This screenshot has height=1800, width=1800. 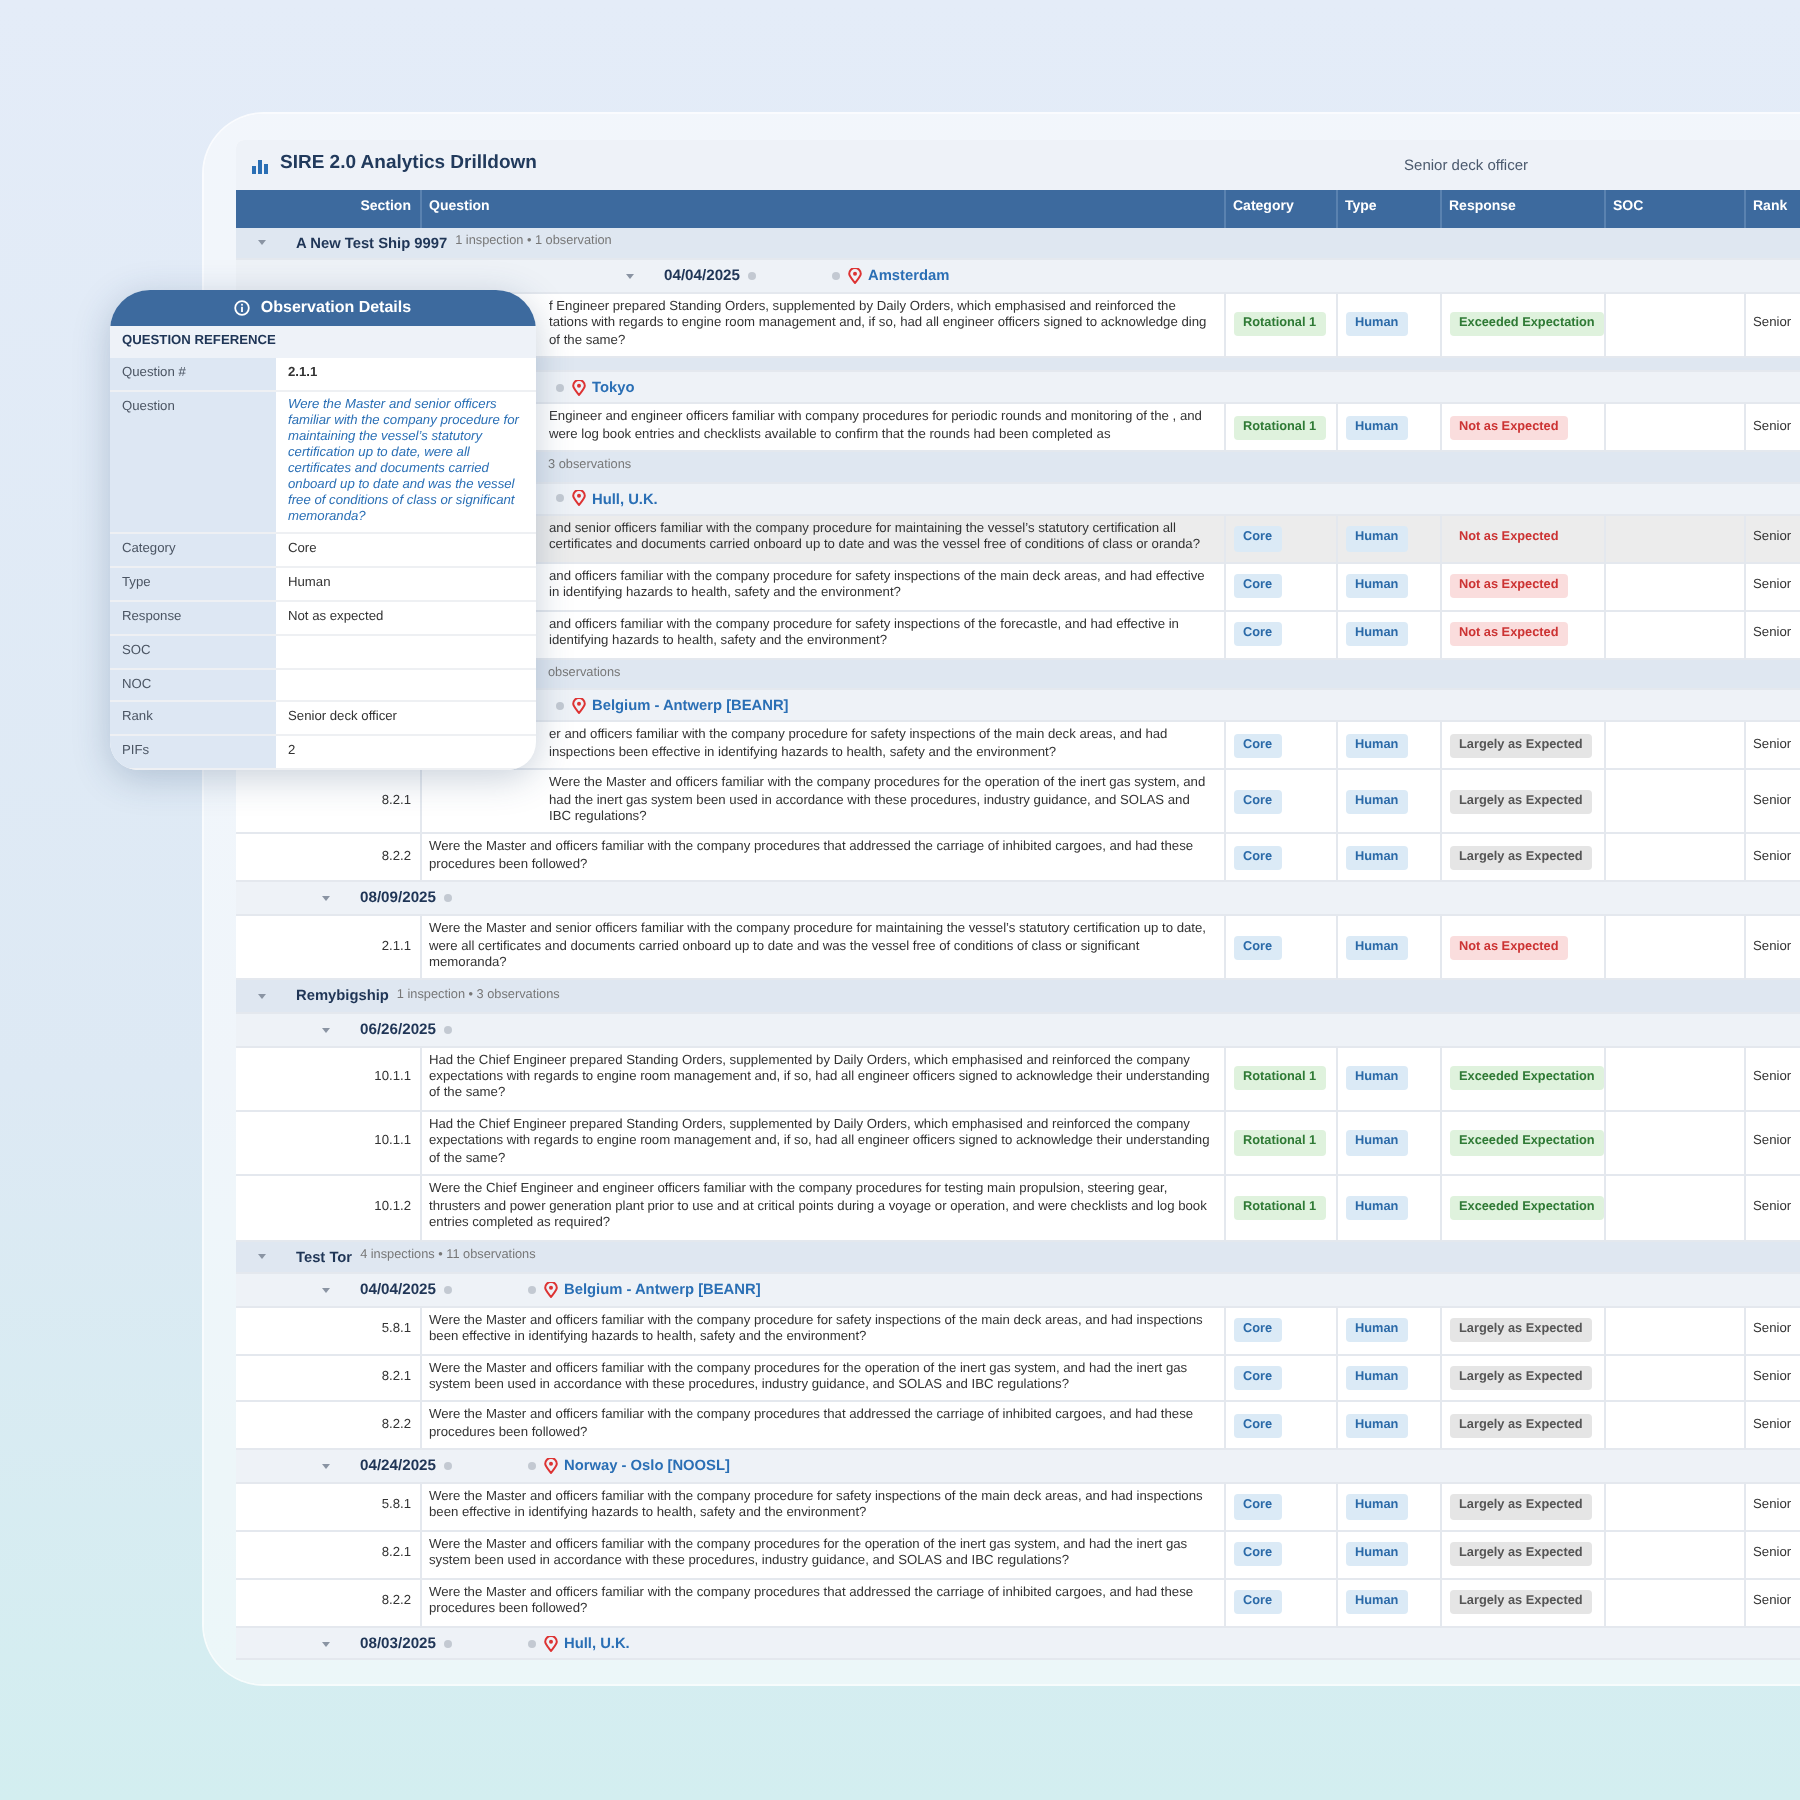 What do you see at coordinates (260, 165) in the screenshot?
I see `bar-chart-icon` at bounding box center [260, 165].